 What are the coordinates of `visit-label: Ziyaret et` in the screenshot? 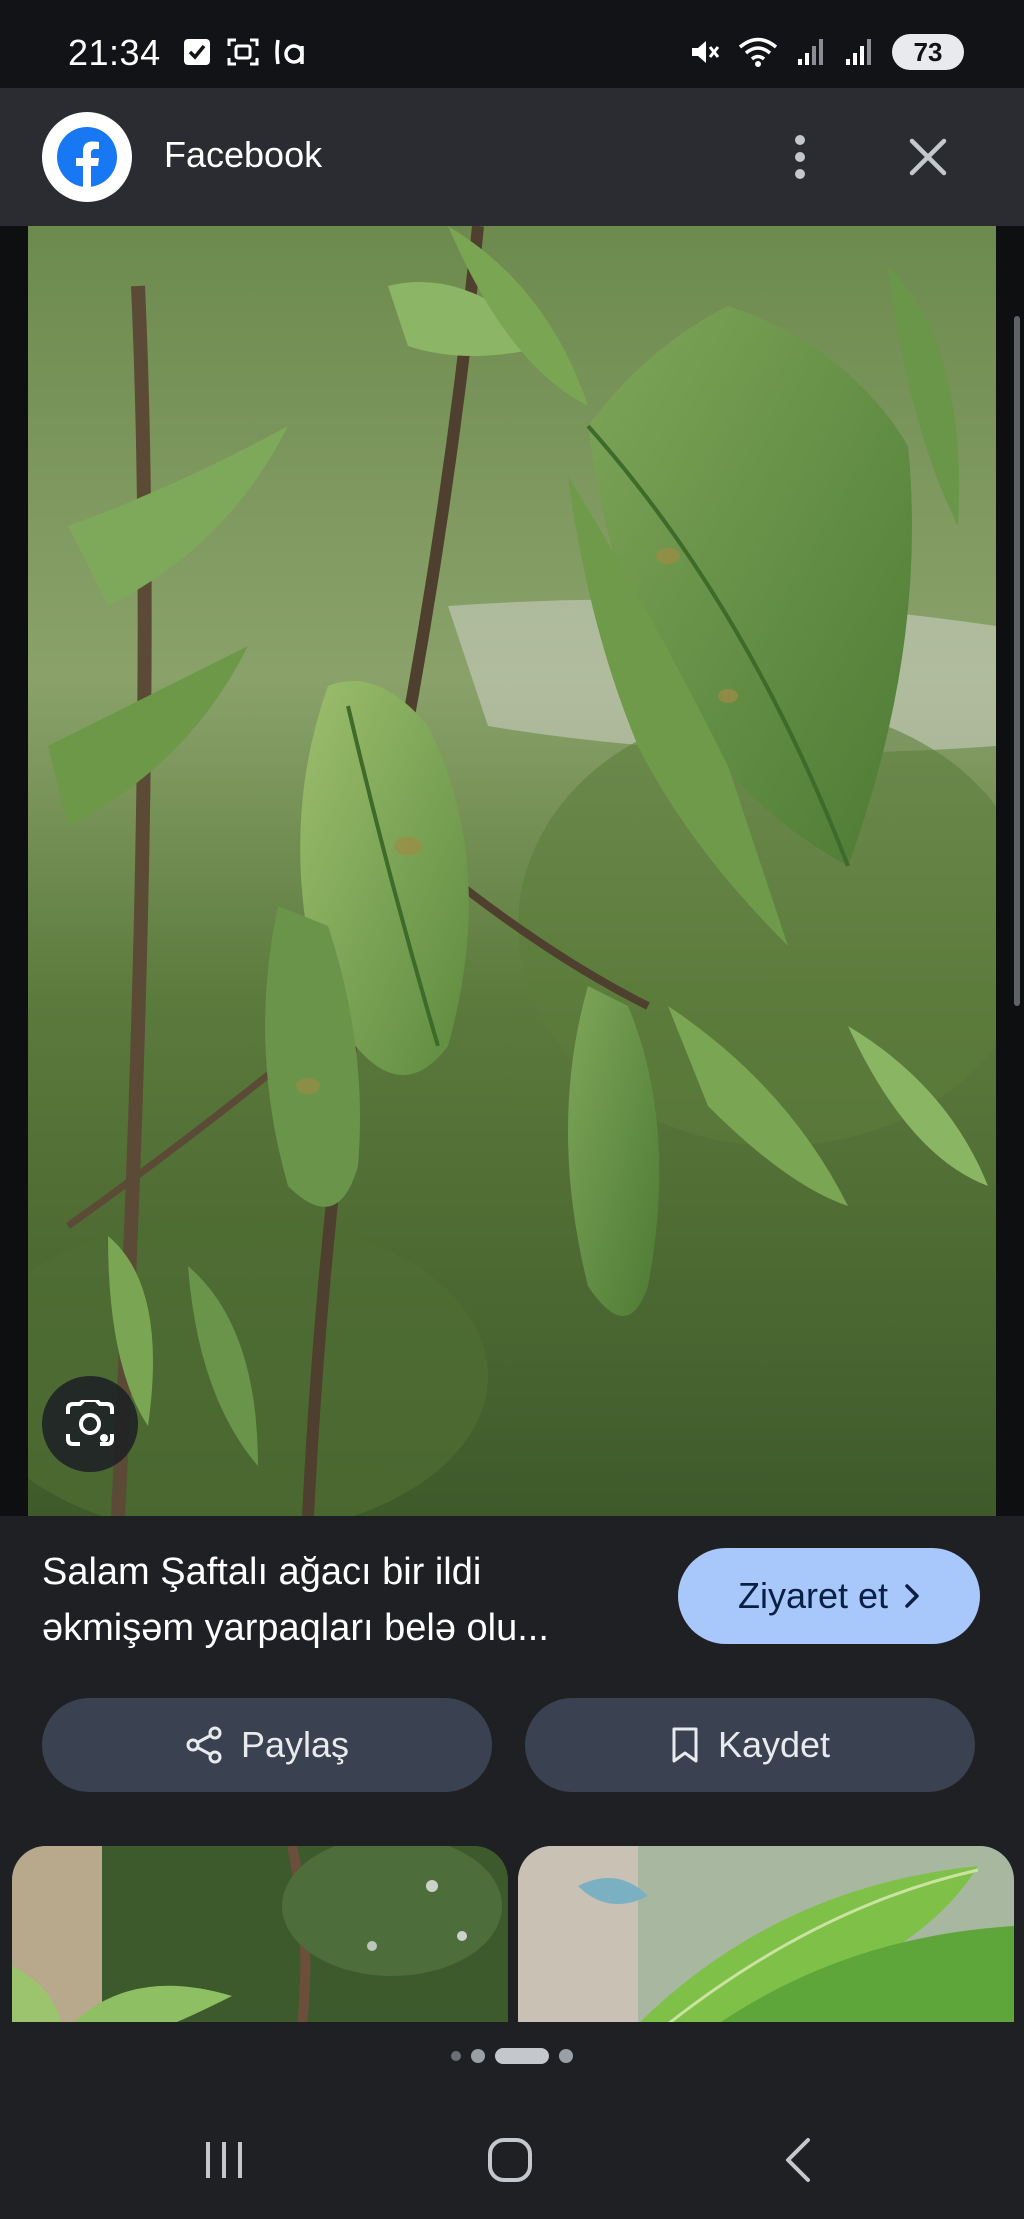 It's located at (813, 1595).